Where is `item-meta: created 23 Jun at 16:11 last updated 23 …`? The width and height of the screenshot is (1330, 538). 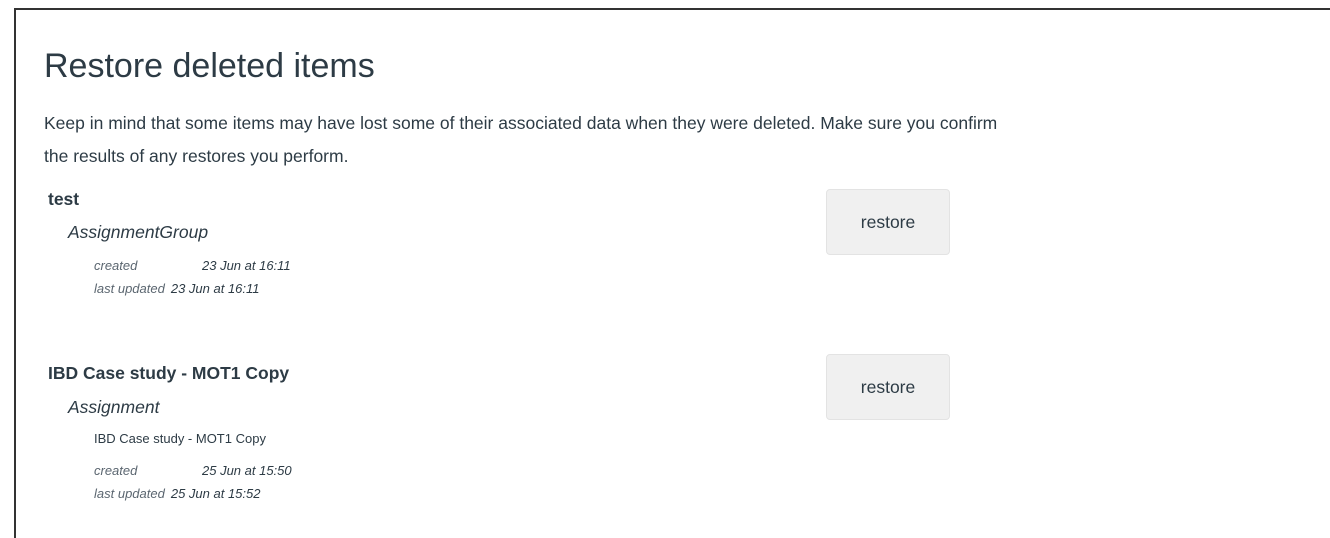 item-meta: created 23 Jun at 16:11 last updated 23 … is located at coordinates (192, 277).